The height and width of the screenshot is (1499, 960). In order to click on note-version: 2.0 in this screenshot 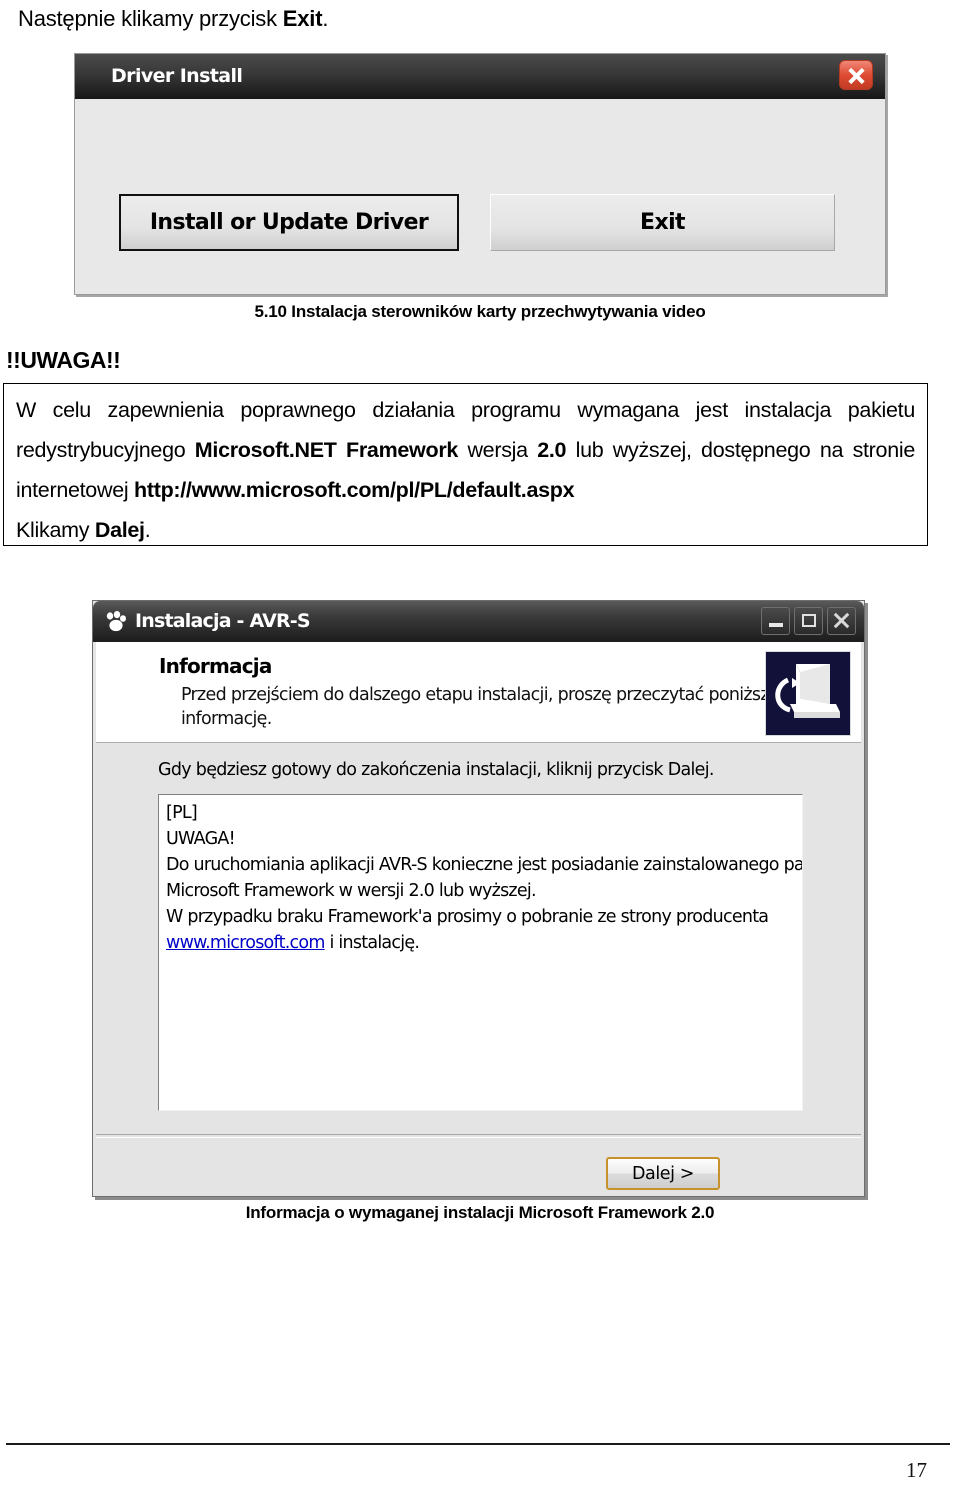, I will do `click(552, 450)`.